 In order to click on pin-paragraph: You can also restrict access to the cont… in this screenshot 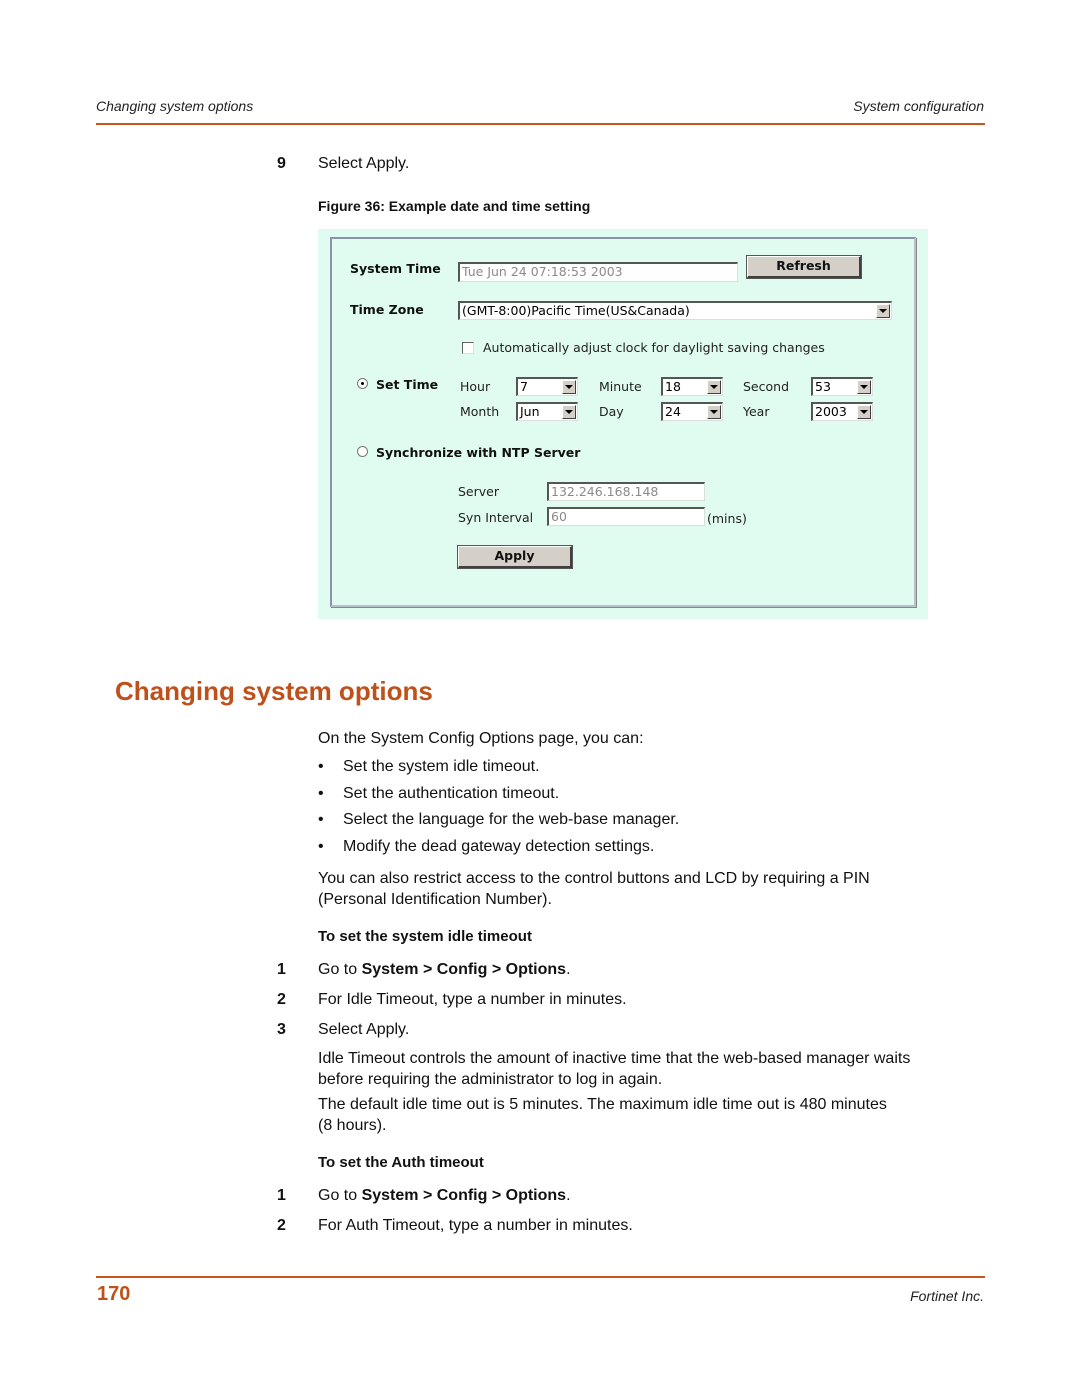, I will do `click(594, 889)`.